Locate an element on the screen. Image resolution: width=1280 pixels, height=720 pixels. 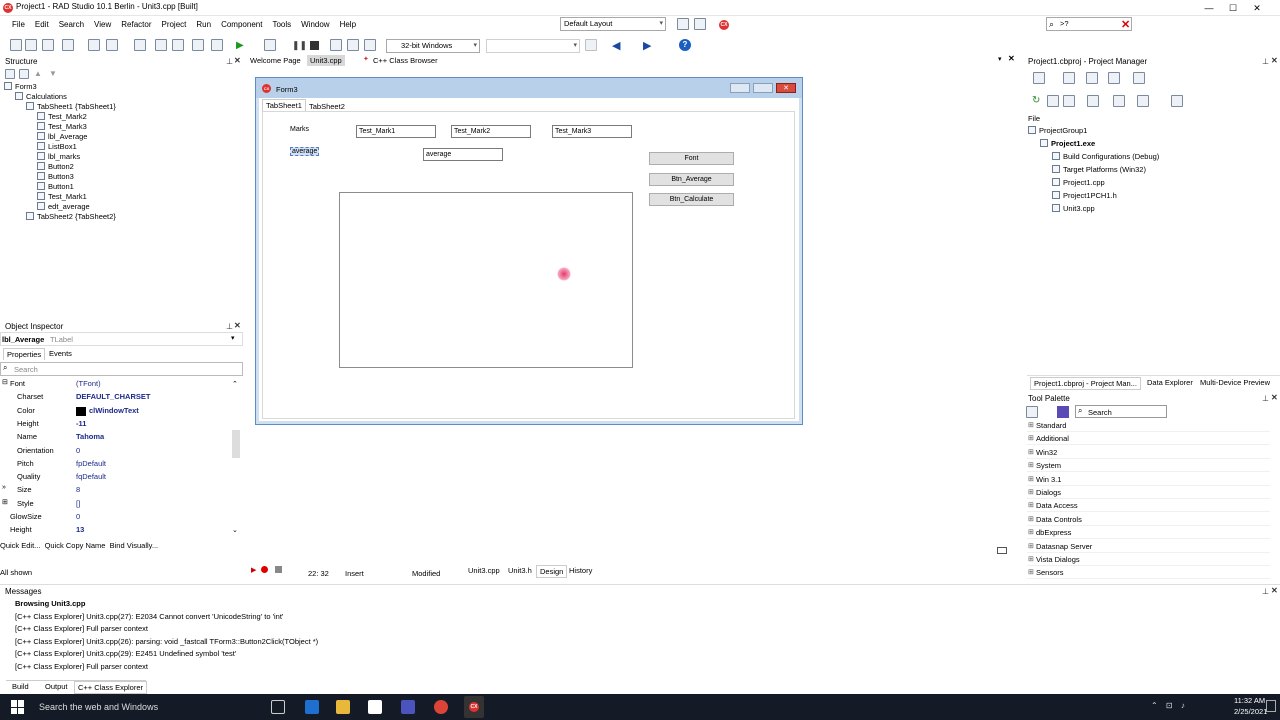
layout-combo: Default Layout ▾ is located at coordinates (613, 24).